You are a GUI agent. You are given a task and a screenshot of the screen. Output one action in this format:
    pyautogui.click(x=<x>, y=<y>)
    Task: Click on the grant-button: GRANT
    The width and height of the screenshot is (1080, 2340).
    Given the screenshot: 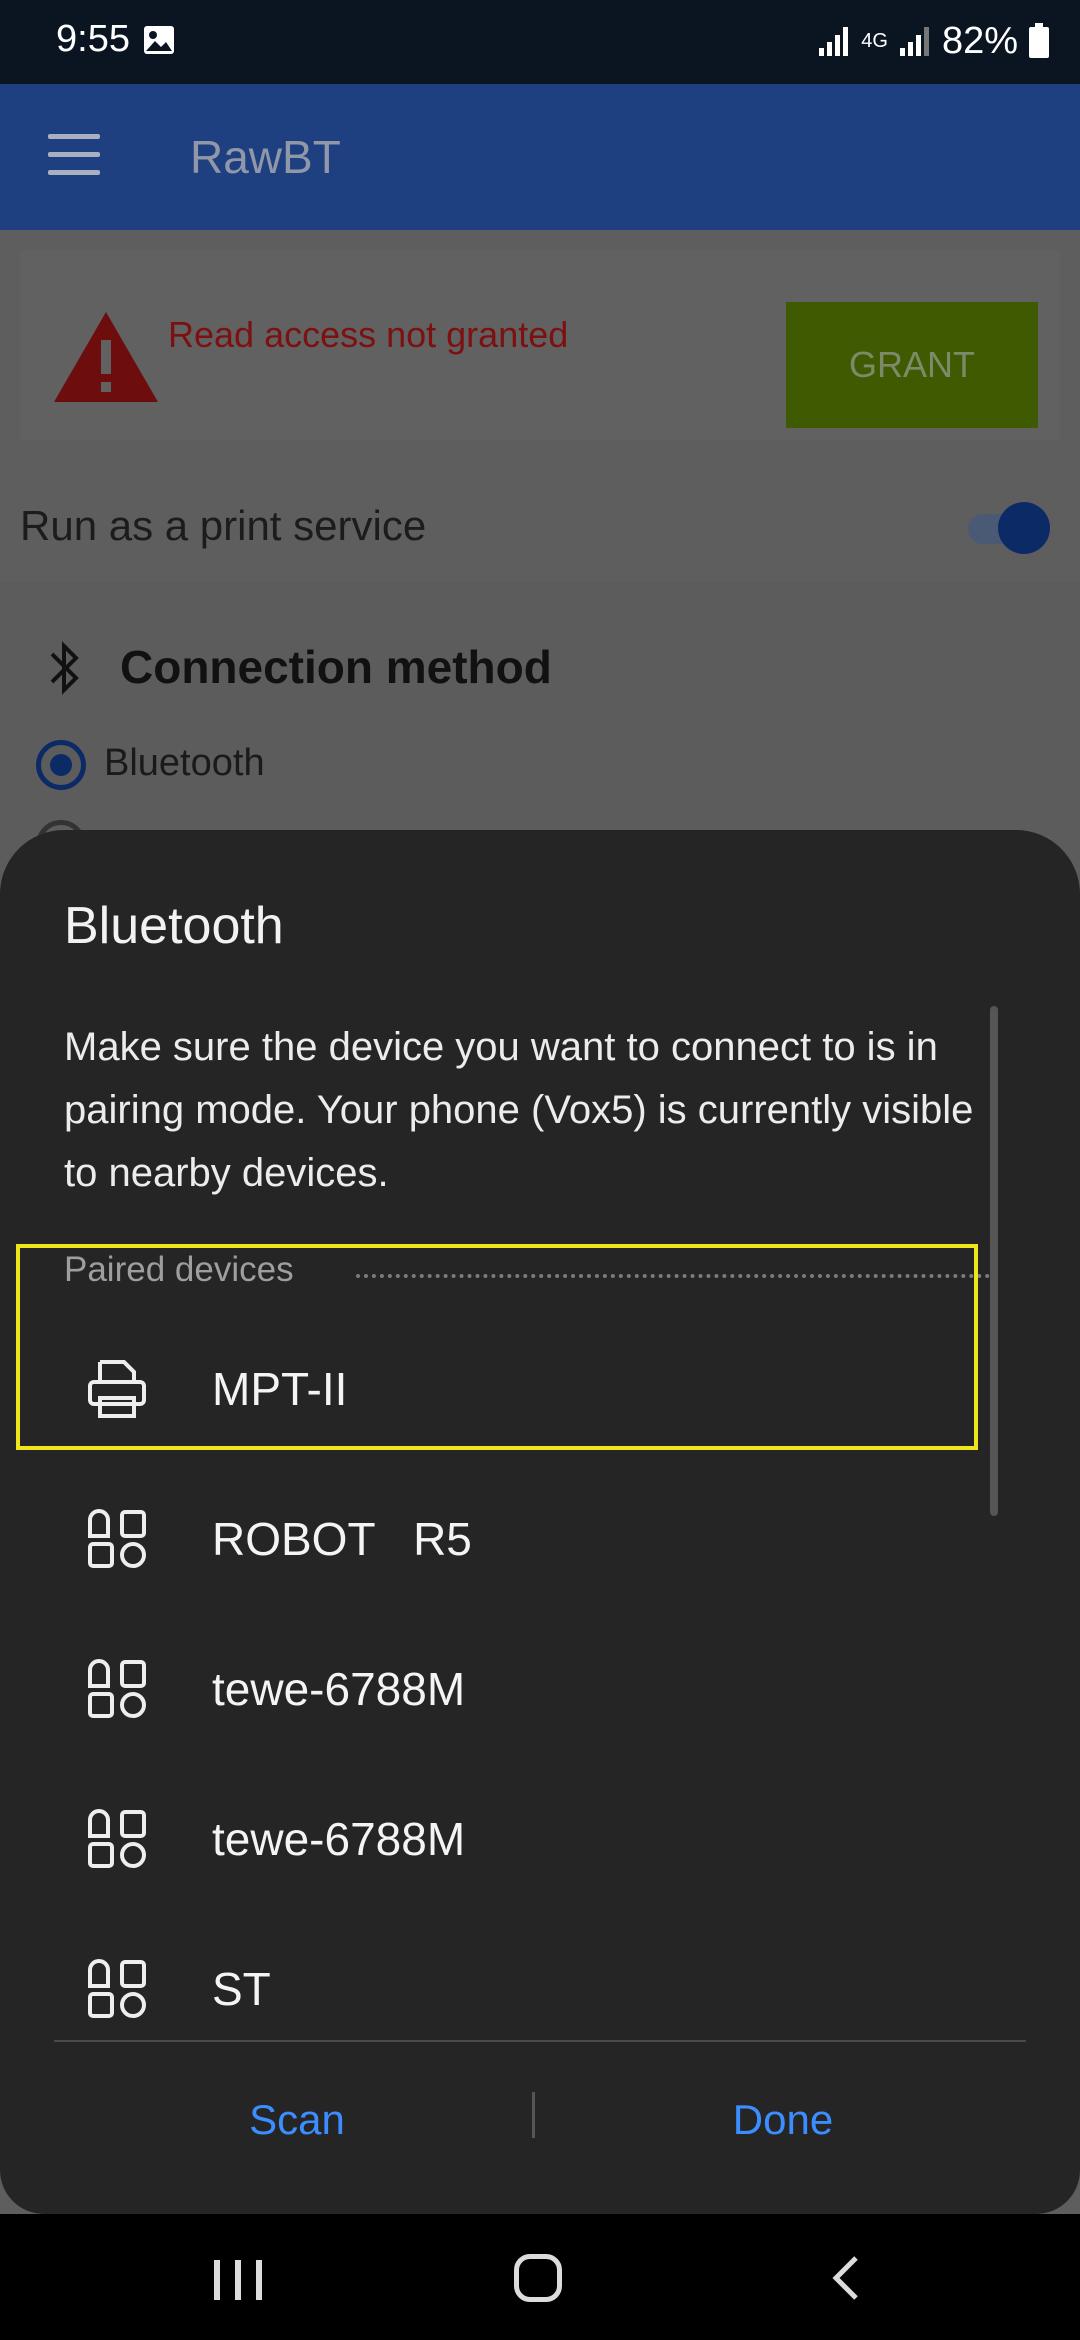 What is the action you would take?
    pyautogui.click(x=912, y=365)
    